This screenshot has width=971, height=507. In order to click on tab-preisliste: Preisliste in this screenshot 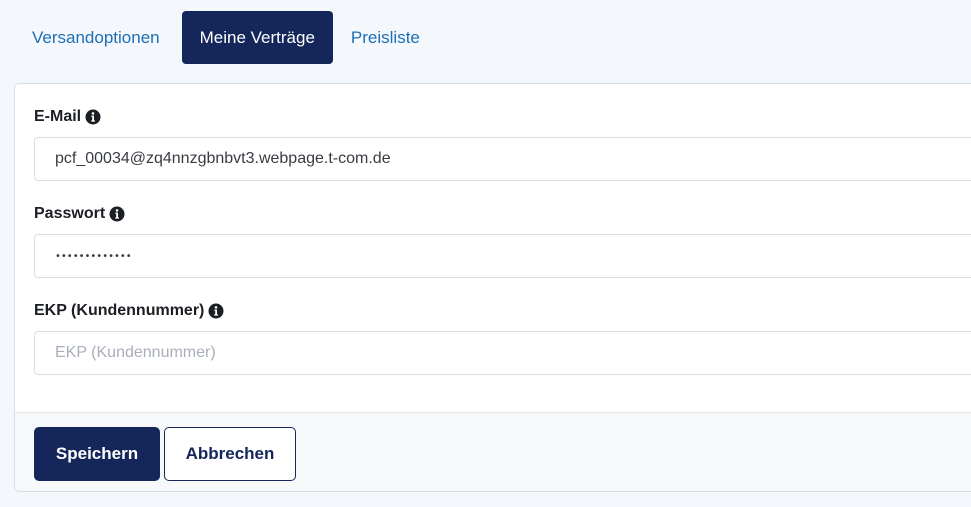, I will do `click(385, 37)`.